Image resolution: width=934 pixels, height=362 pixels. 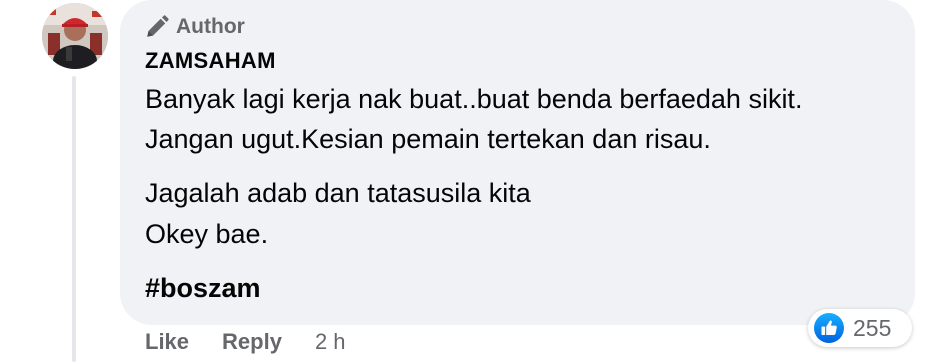 I want to click on comment-text-line: Okey bae., so click(x=207, y=234).